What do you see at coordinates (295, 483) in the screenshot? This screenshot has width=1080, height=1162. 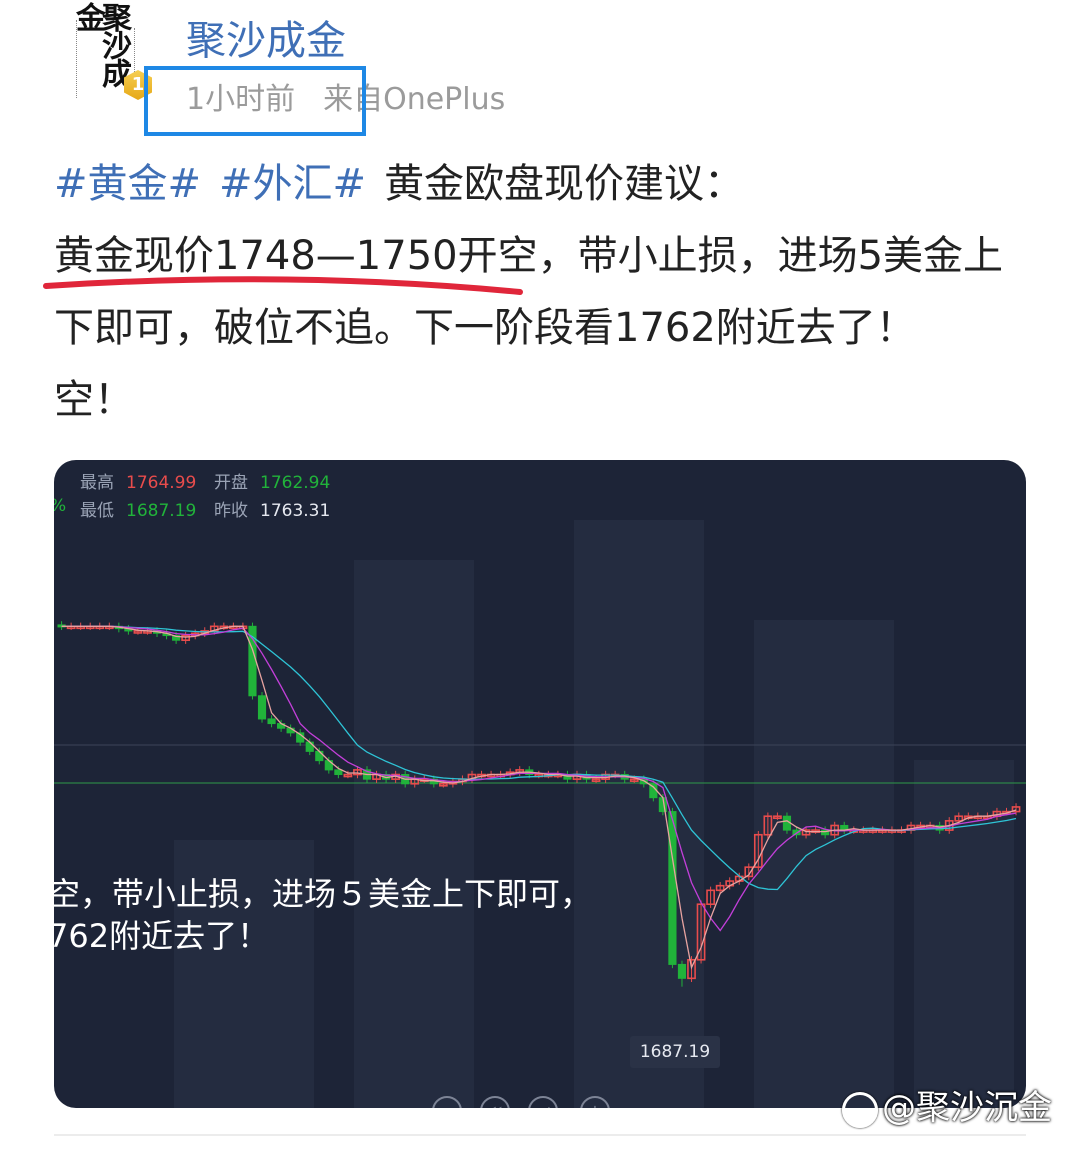 I see `stat-open-value: 1762.94` at bounding box center [295, 483].